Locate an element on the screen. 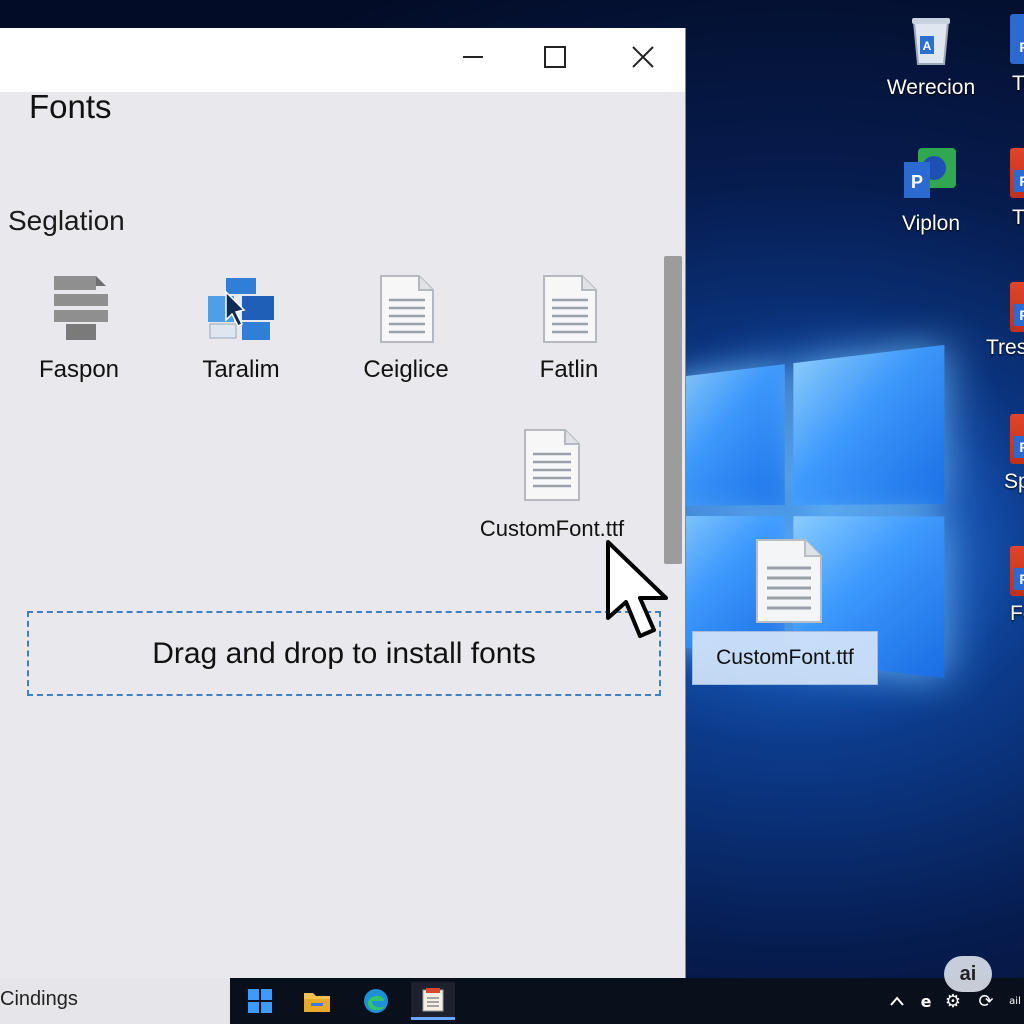 The height and width of the screenshot is (1024, 1024). drop-zone-text: Drag and drop to install fonts is located at coordinates (344, 653).